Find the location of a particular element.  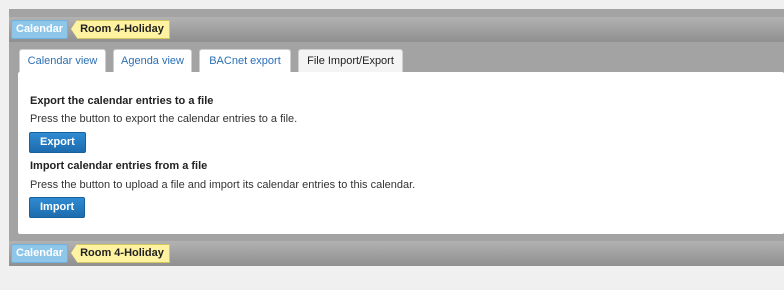

tab-calendar-view: Calendar view is located at coordinates (62, 60).